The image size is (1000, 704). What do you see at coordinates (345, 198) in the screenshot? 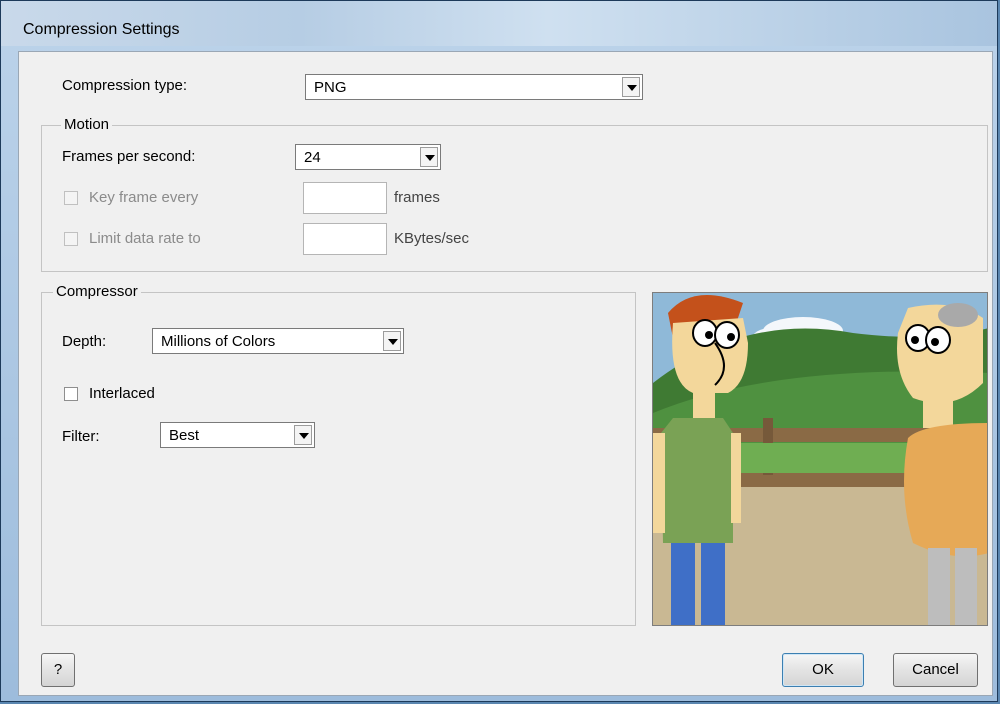
I see `keyframe-input` at bounding box center [345, 198].